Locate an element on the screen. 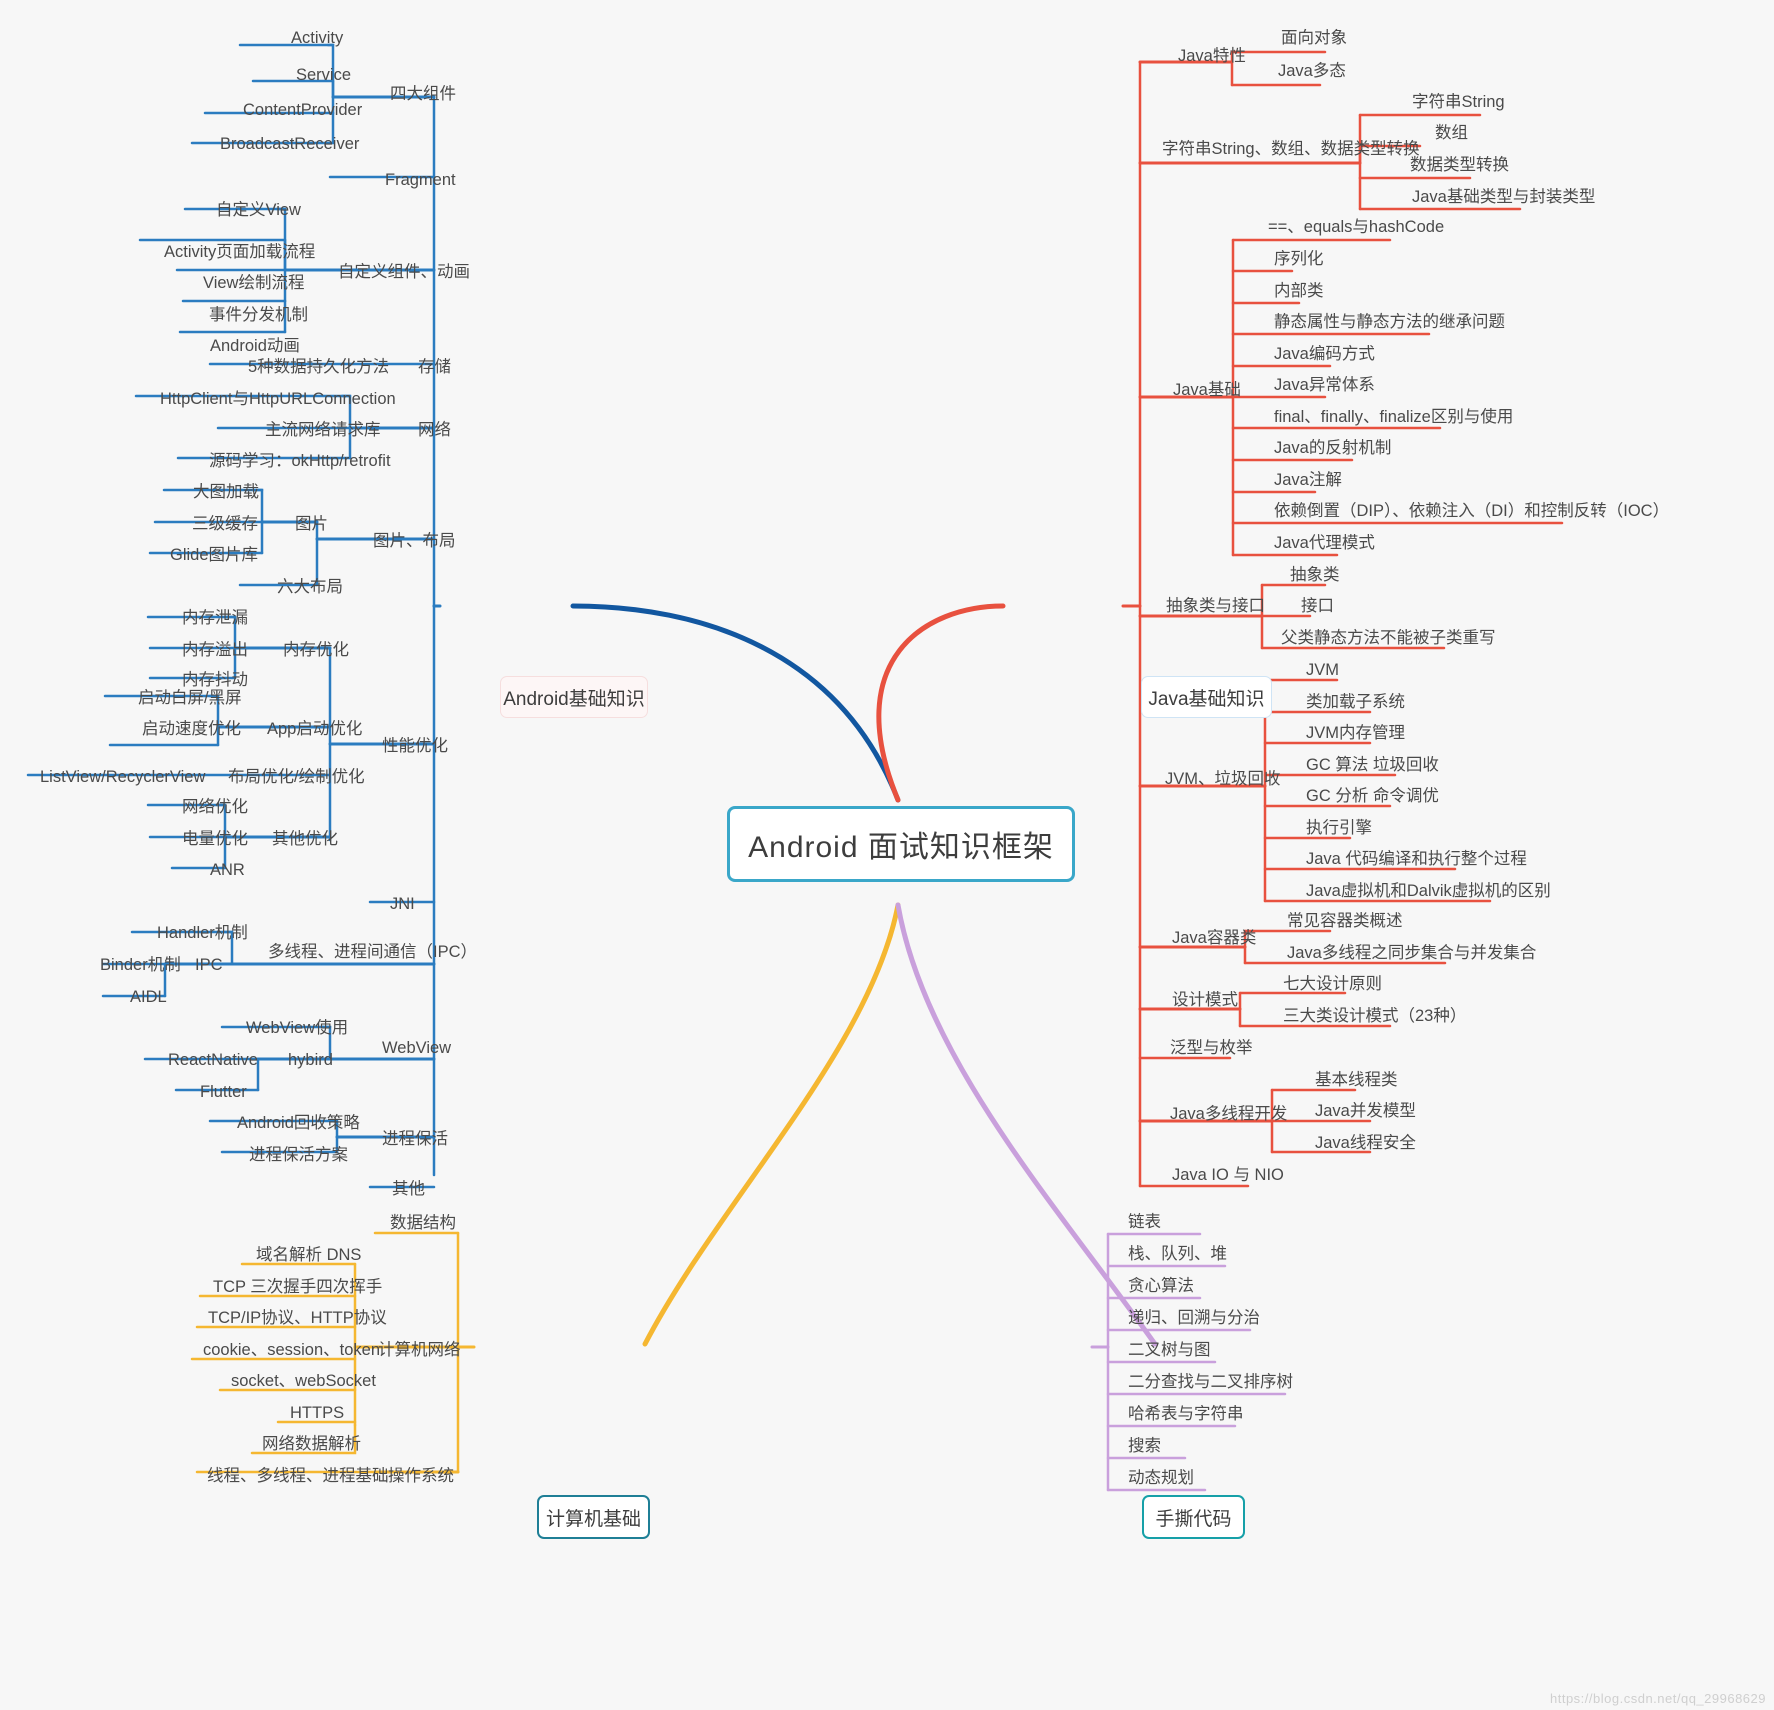 Image resolution: width=1774 pixels, height=1710 pixels. leaf-string: 字符串String is located at coordinates (1458, 102).